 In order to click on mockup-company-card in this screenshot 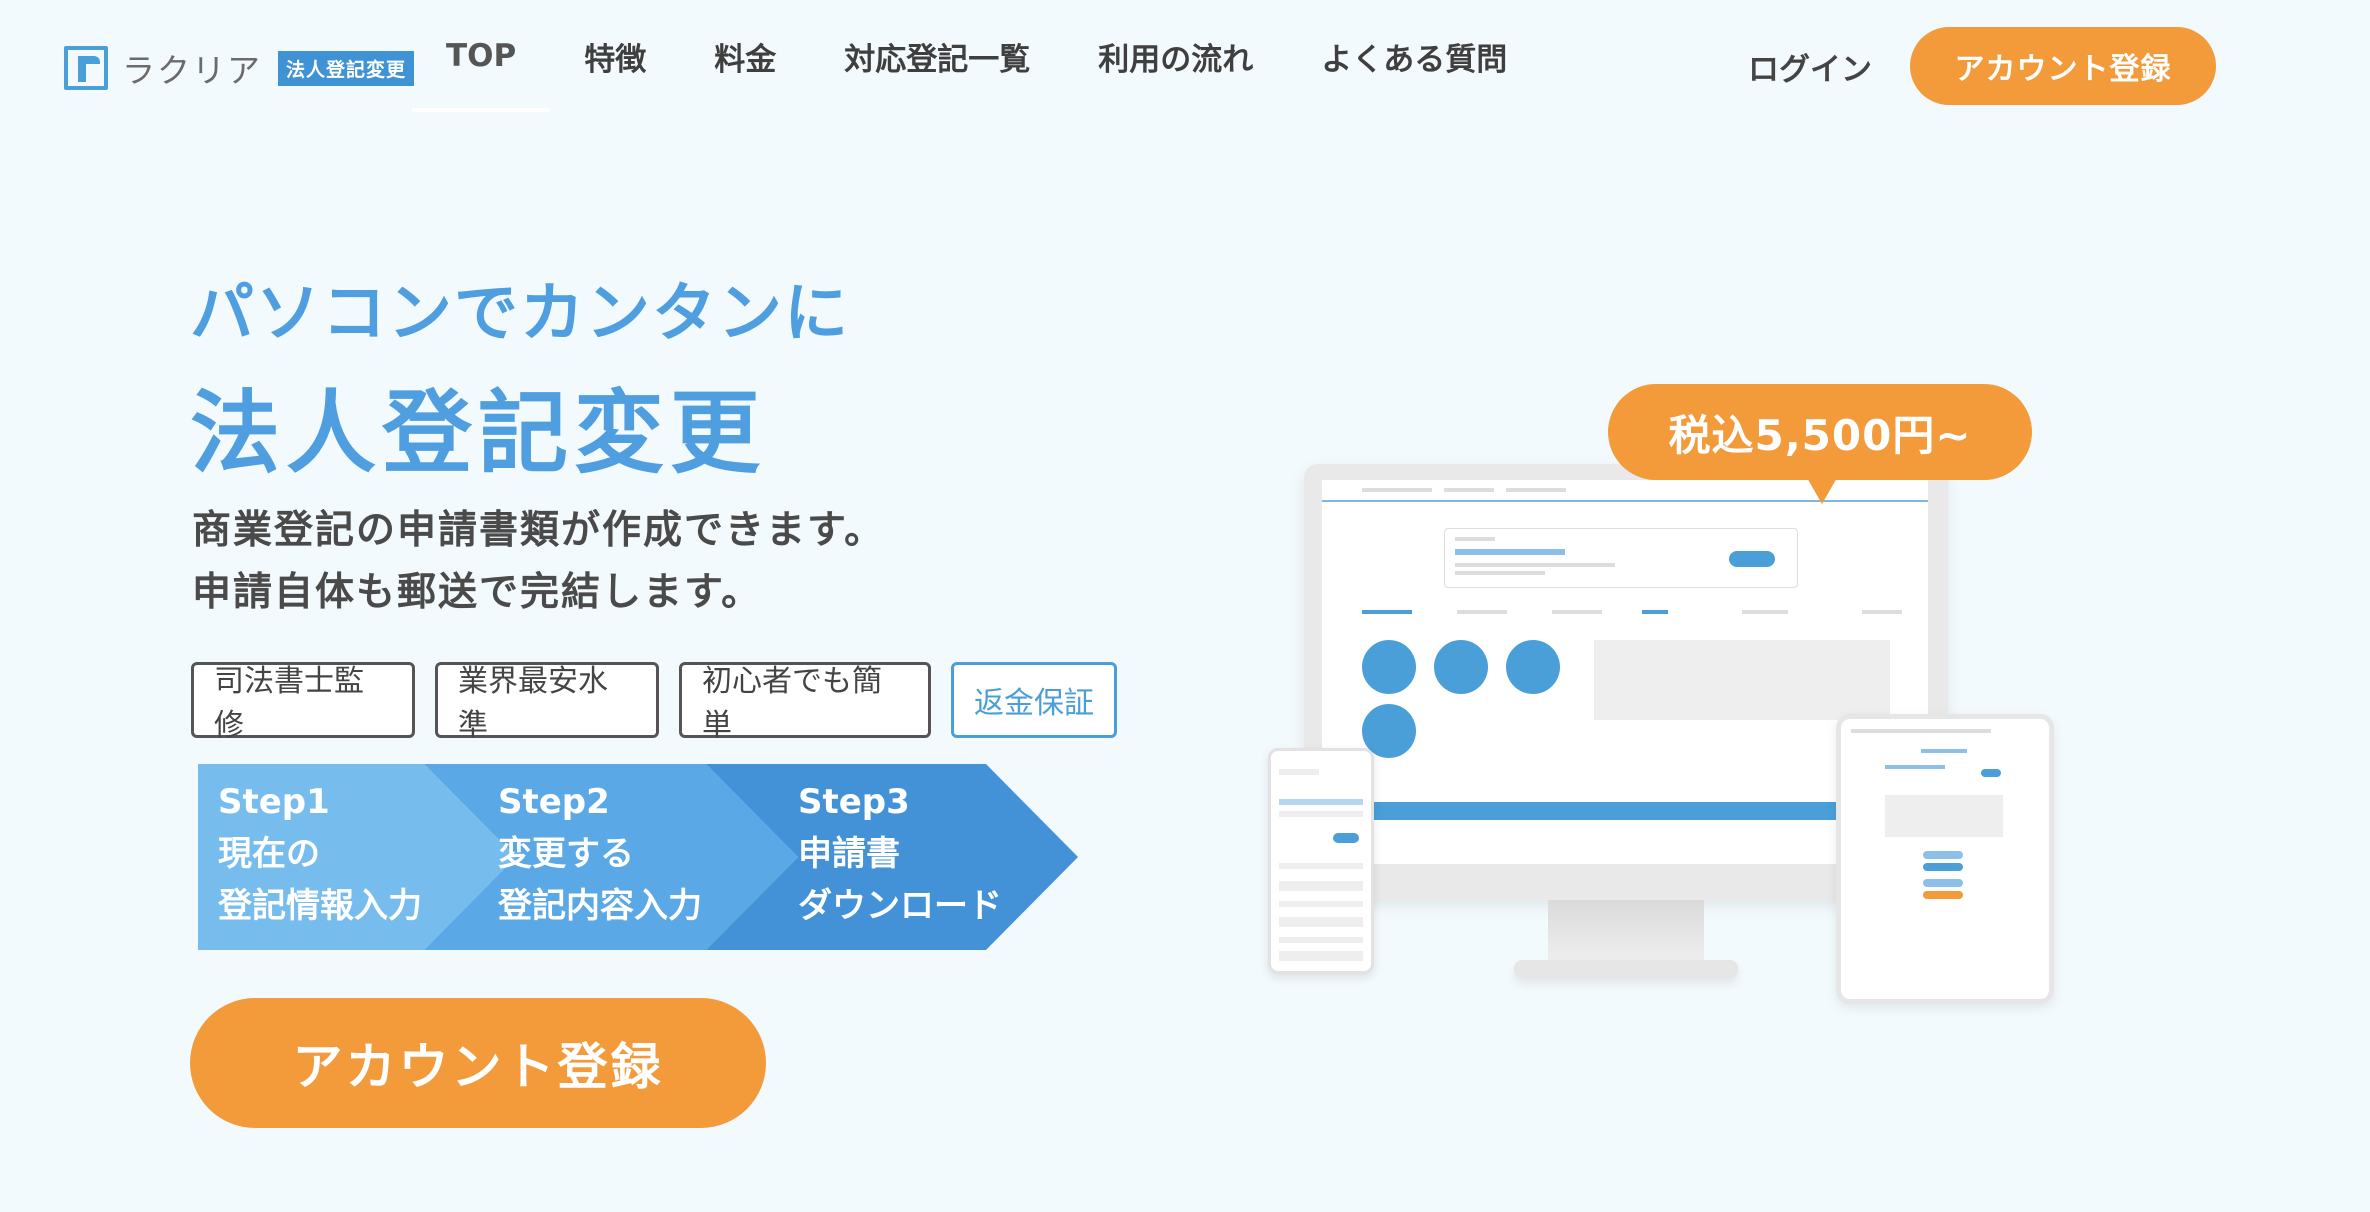, I will do `click(1621, 558)`.